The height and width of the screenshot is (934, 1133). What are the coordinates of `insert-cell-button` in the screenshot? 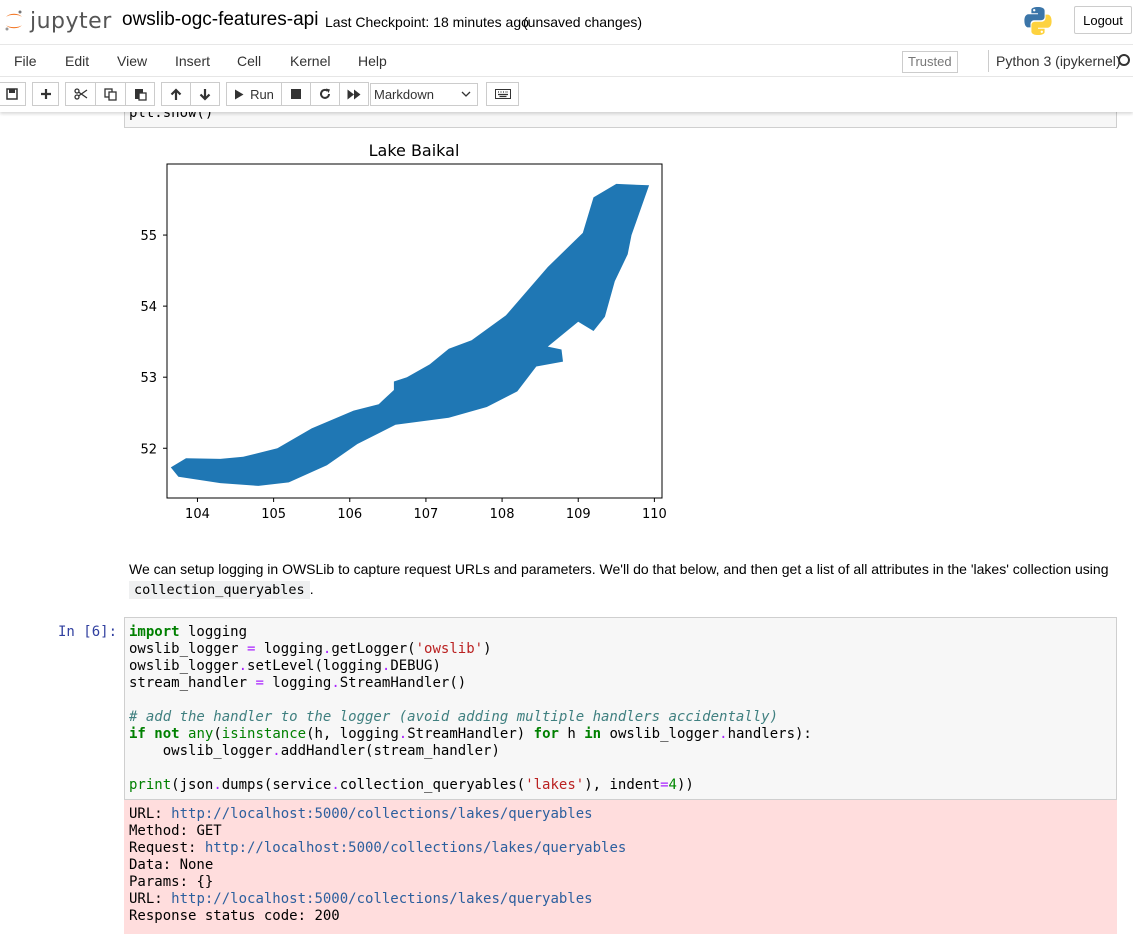 It's located at (45, 94).